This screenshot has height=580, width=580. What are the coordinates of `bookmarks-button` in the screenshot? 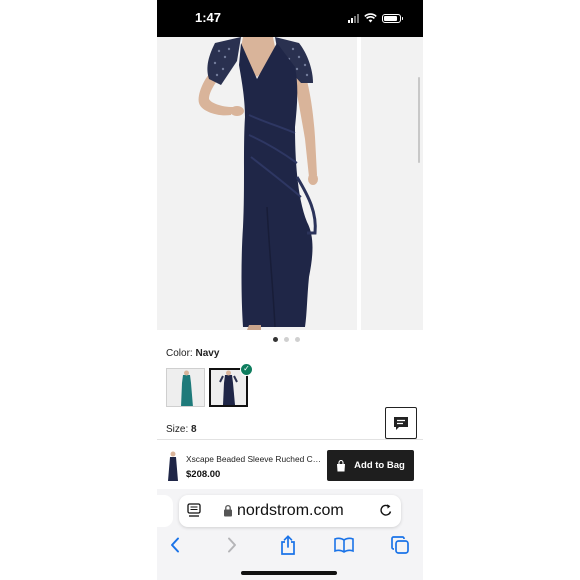 It's located at (344, 545).